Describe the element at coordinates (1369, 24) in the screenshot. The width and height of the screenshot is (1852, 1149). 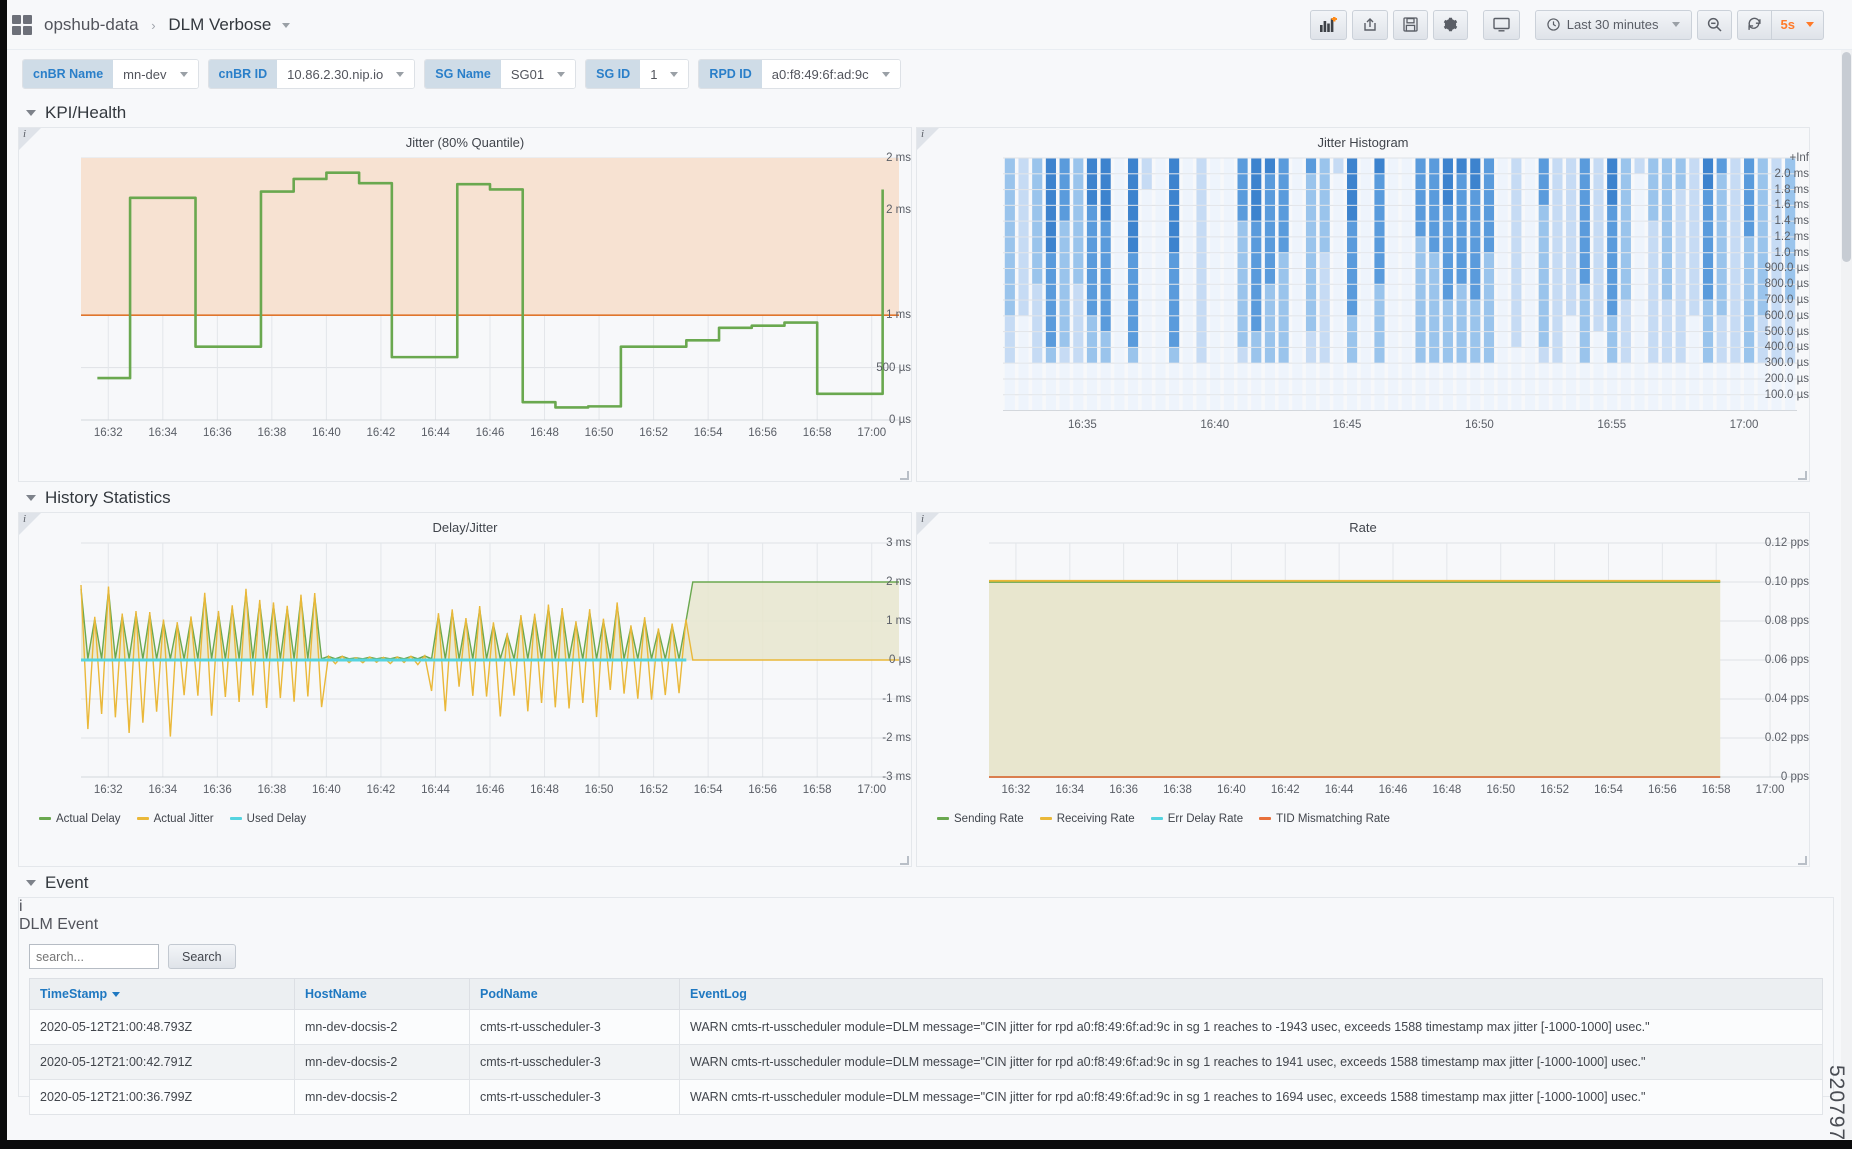
I see `share-dashboard-button` at that location.